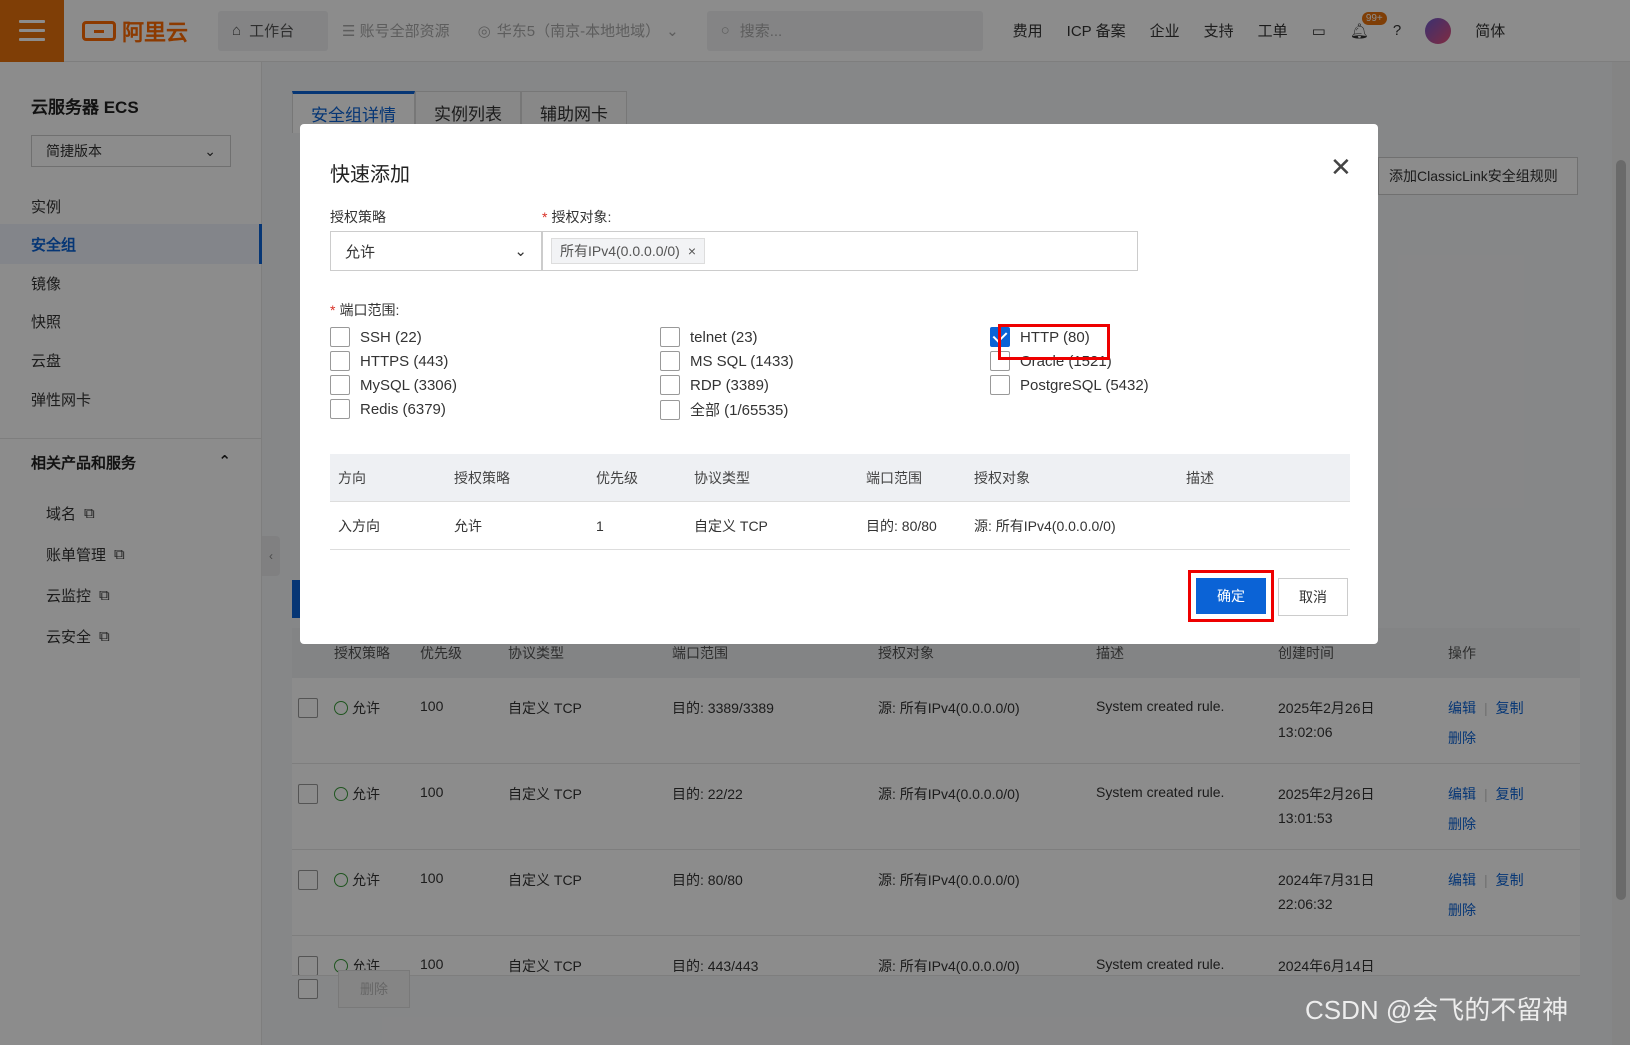 Image resolution: width=1630 pixels, height=1045 pixels. I want to click on port-option-all: 全部 (1/65535), so click(724, 409).